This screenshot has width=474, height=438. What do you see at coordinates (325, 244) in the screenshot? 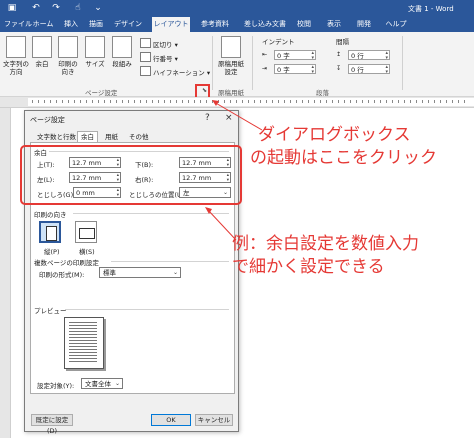
I see `annotation-margins-line1: 例：余白設定を数値入力` at bounding box center [325, 244].